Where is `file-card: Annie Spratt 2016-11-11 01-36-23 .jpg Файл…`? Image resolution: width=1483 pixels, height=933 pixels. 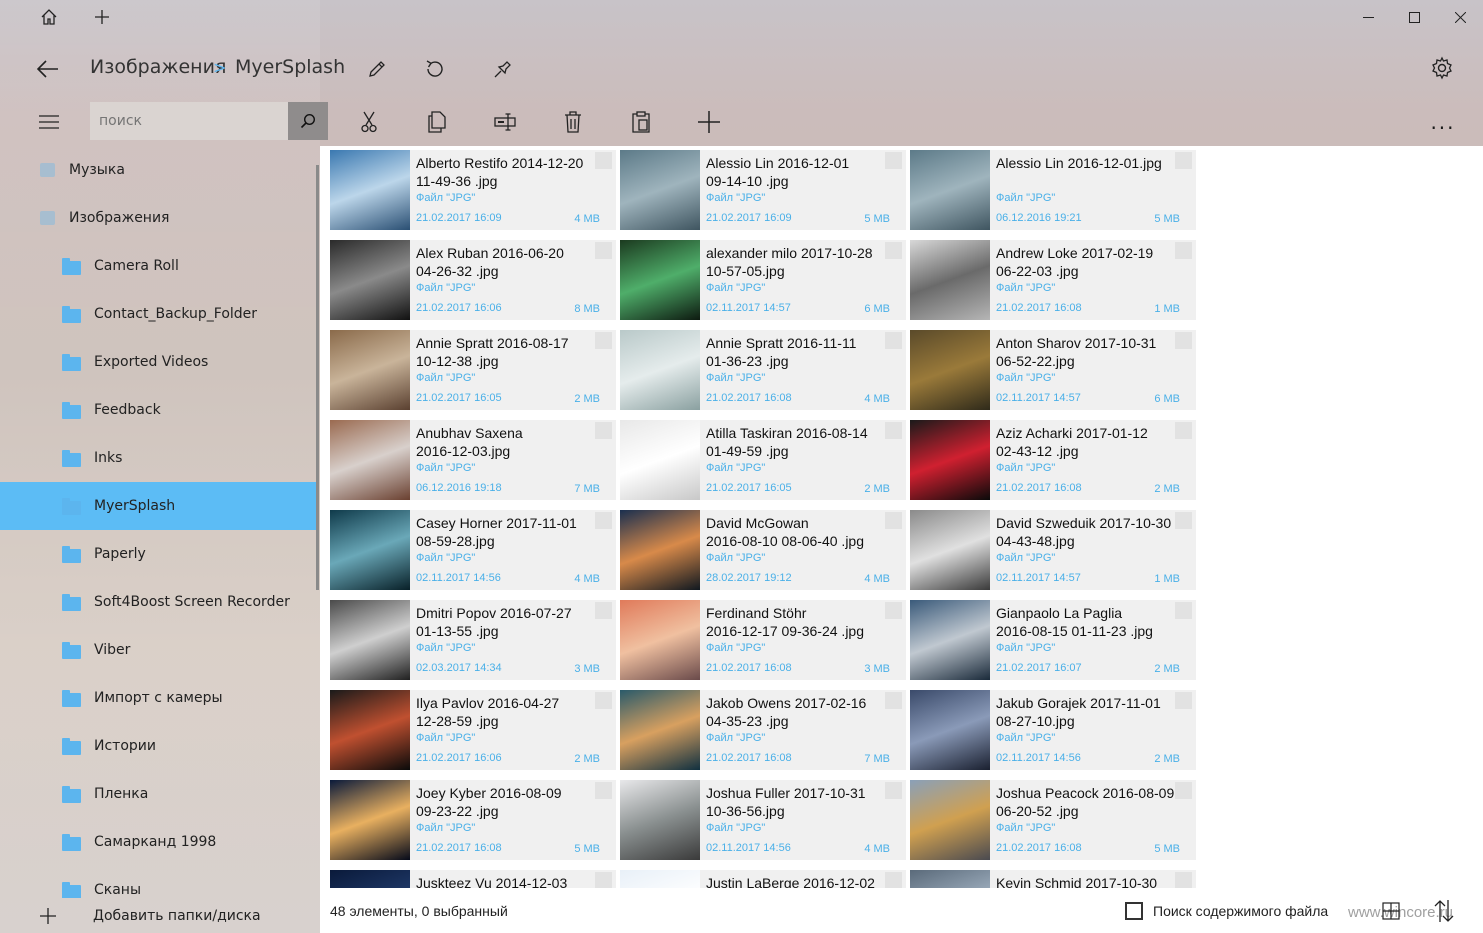
file-card: Annie Spratt 2016-11-11 01-36-23 .jpg Файл… is located at coordinates (763, 370).